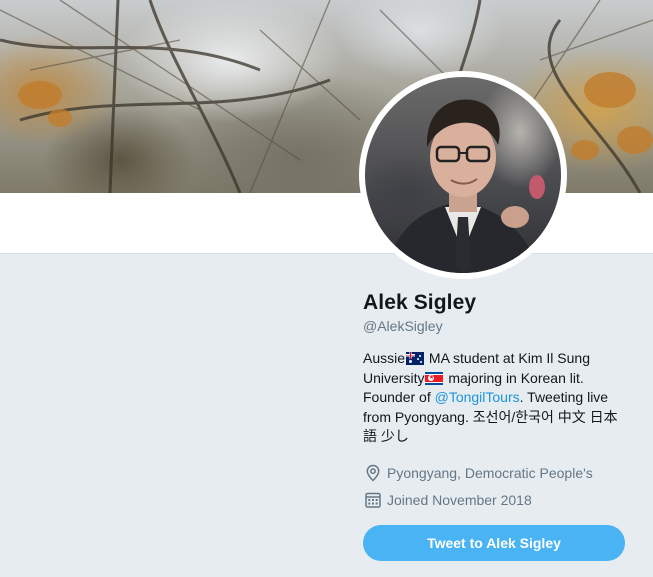 The width and height of the screenshot is (653, 577). I want to click on avatar-photo, so click(463, 175).